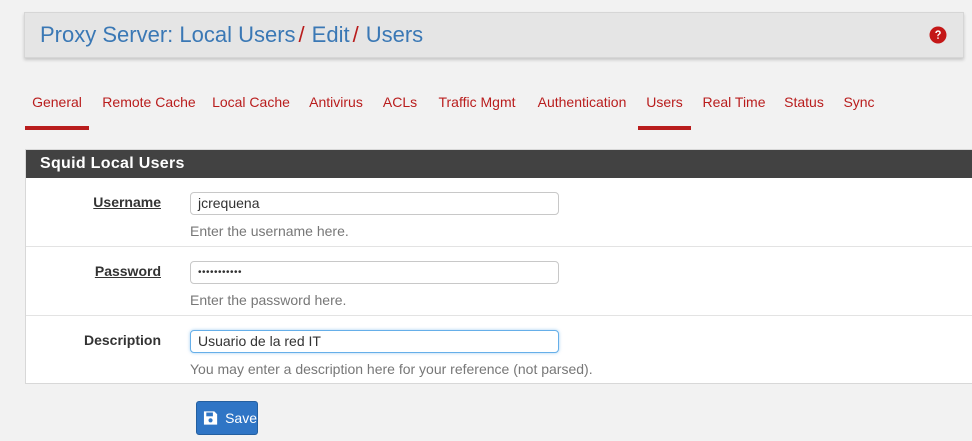 The image size is (972, 441). I want to click on page-header: Proxy Server: Local Users / Edit / Users, so click(494, 35).